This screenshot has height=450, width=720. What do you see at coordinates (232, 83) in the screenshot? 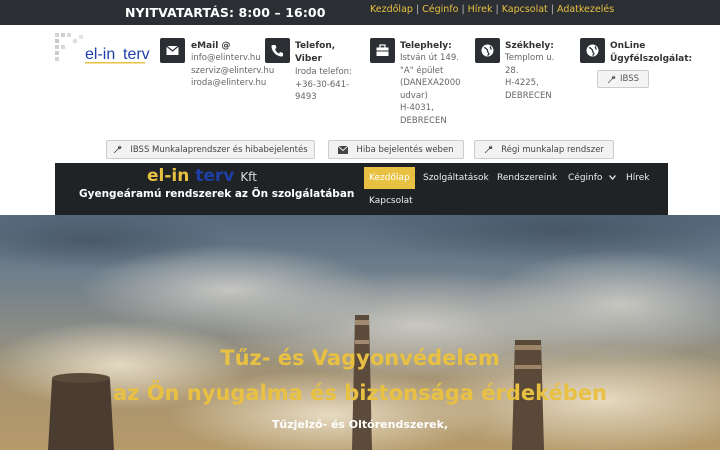
I see `email-office: iroda@elinterv.hu` at bounding box center [232, 83].